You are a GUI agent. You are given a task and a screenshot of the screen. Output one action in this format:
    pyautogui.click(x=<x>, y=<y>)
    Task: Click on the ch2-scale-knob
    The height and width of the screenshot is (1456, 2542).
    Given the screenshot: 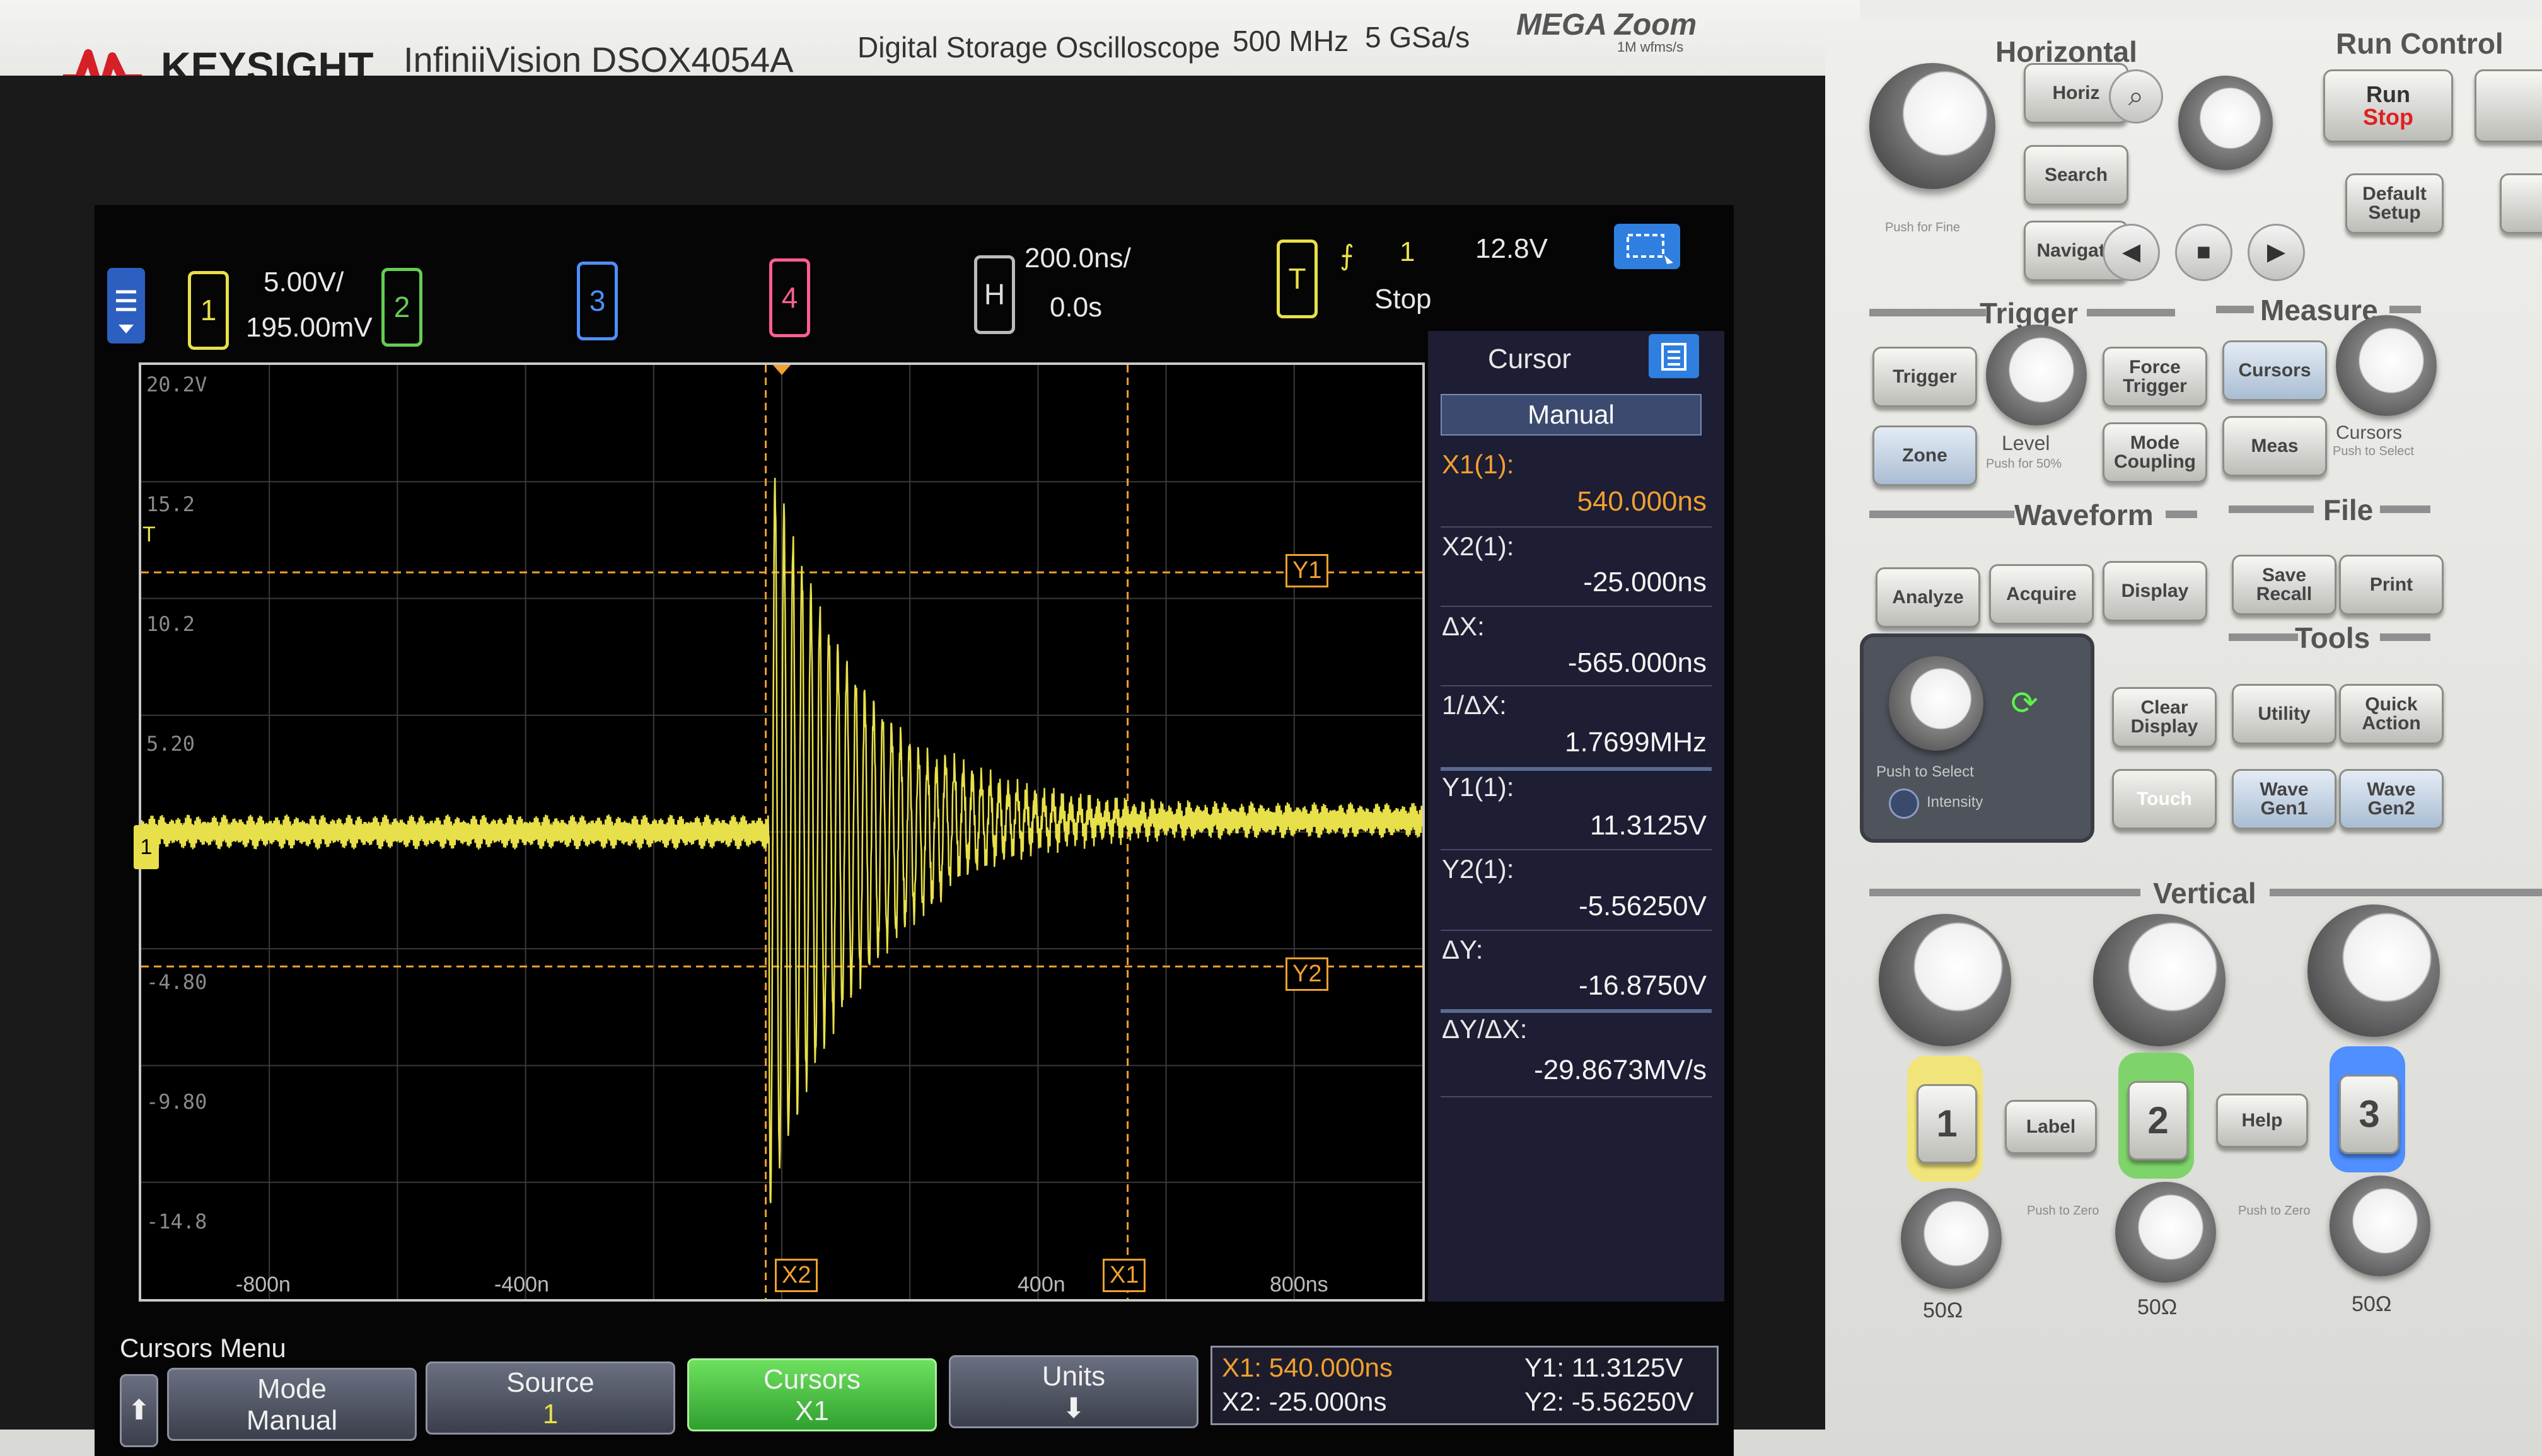 What is the action you would take?
    pyautogui.click(x=2159, y=980)
    